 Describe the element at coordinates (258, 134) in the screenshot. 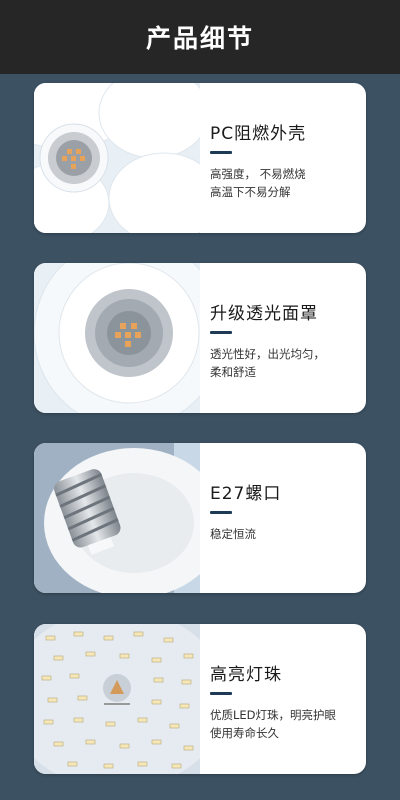

I see `card-title: PC阻燃外壳` at that location.